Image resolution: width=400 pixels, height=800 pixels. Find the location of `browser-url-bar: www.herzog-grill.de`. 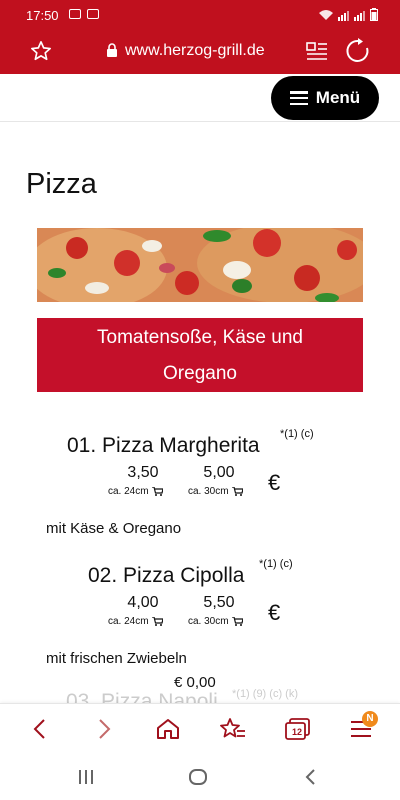

browser-url-bar: www.herzog-grill.de is located at coordinates (200, 52).